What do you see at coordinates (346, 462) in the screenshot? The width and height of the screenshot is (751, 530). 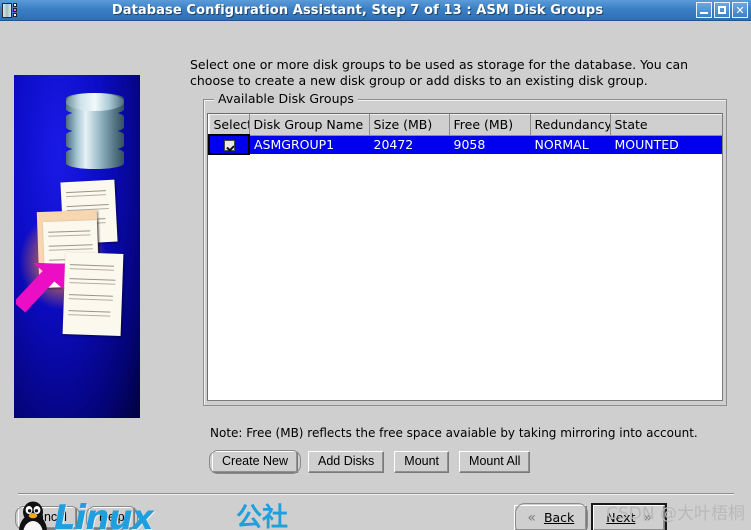 I see `add-disks-button: Add Disks` at bounding box center [346, 462].